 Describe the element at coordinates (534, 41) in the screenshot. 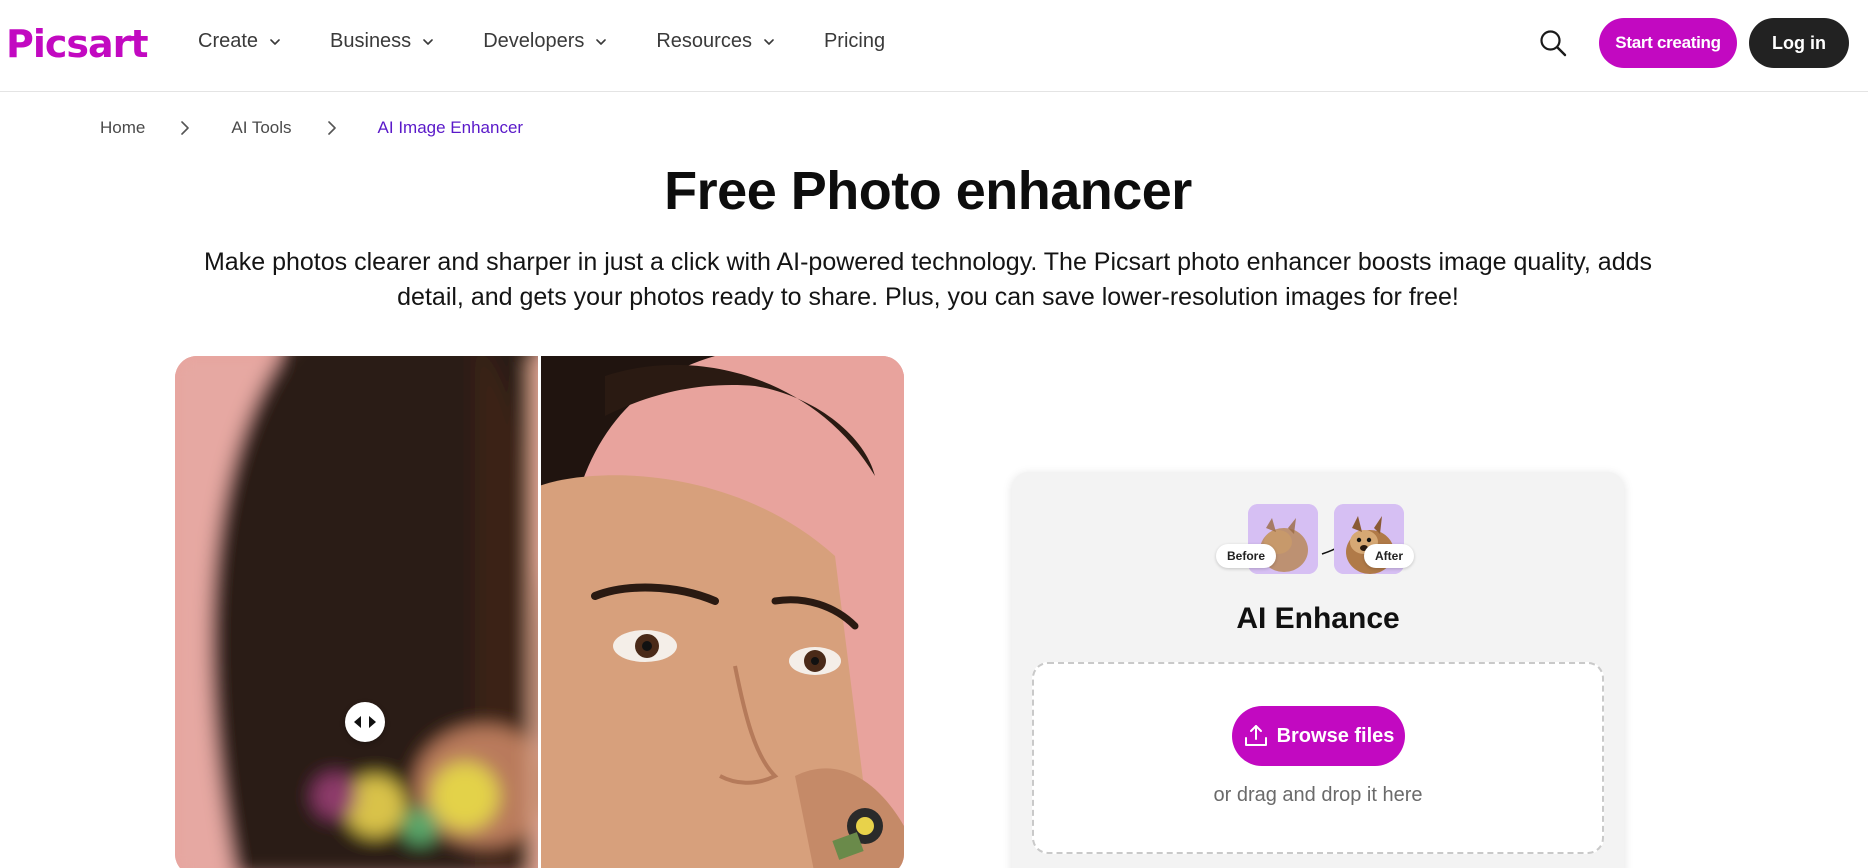

I see `nav-developers-label: Developers` at that location.